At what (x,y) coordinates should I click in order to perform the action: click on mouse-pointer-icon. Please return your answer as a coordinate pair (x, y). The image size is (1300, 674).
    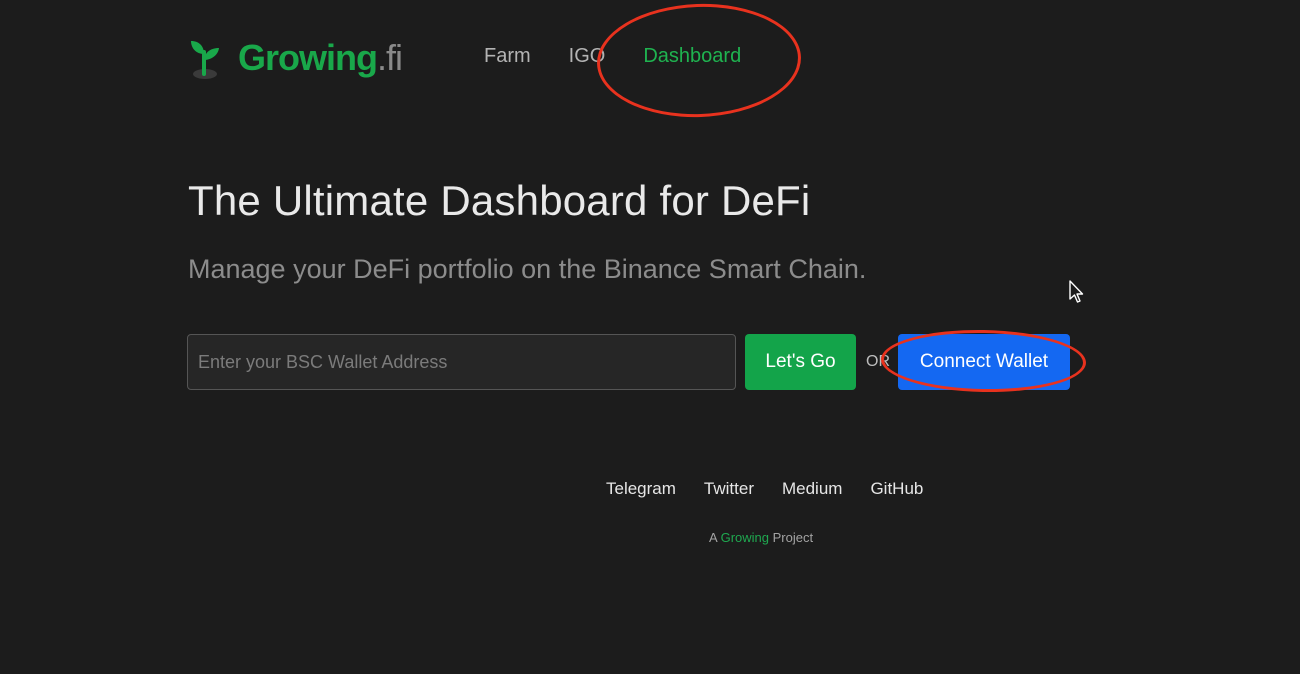
    Looking at the image, I should click on (1076, 291).